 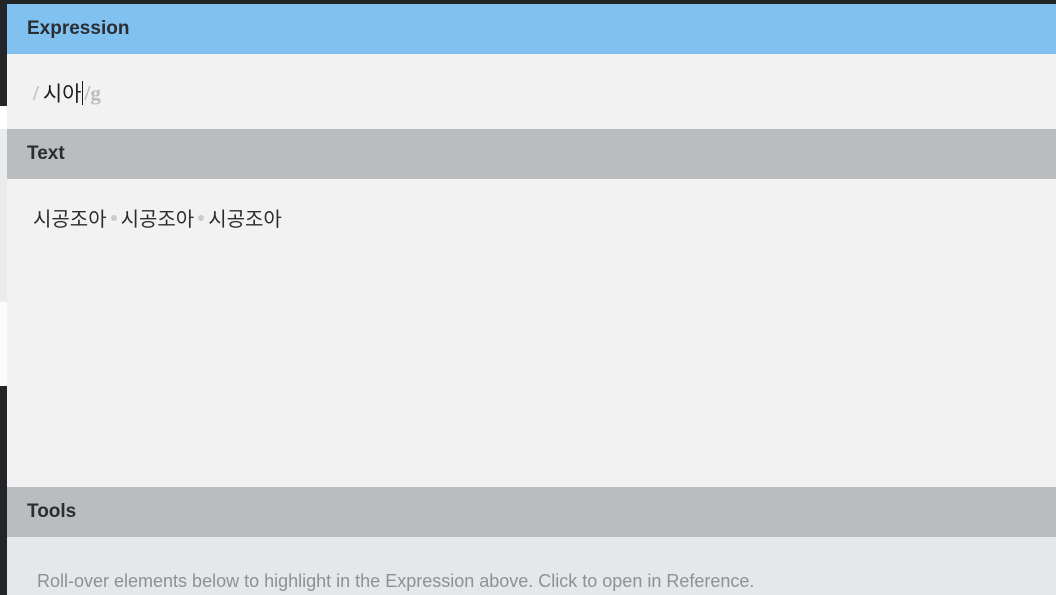 I want to click on expression-line: / 시아 / g, so click(x=67, y=93).